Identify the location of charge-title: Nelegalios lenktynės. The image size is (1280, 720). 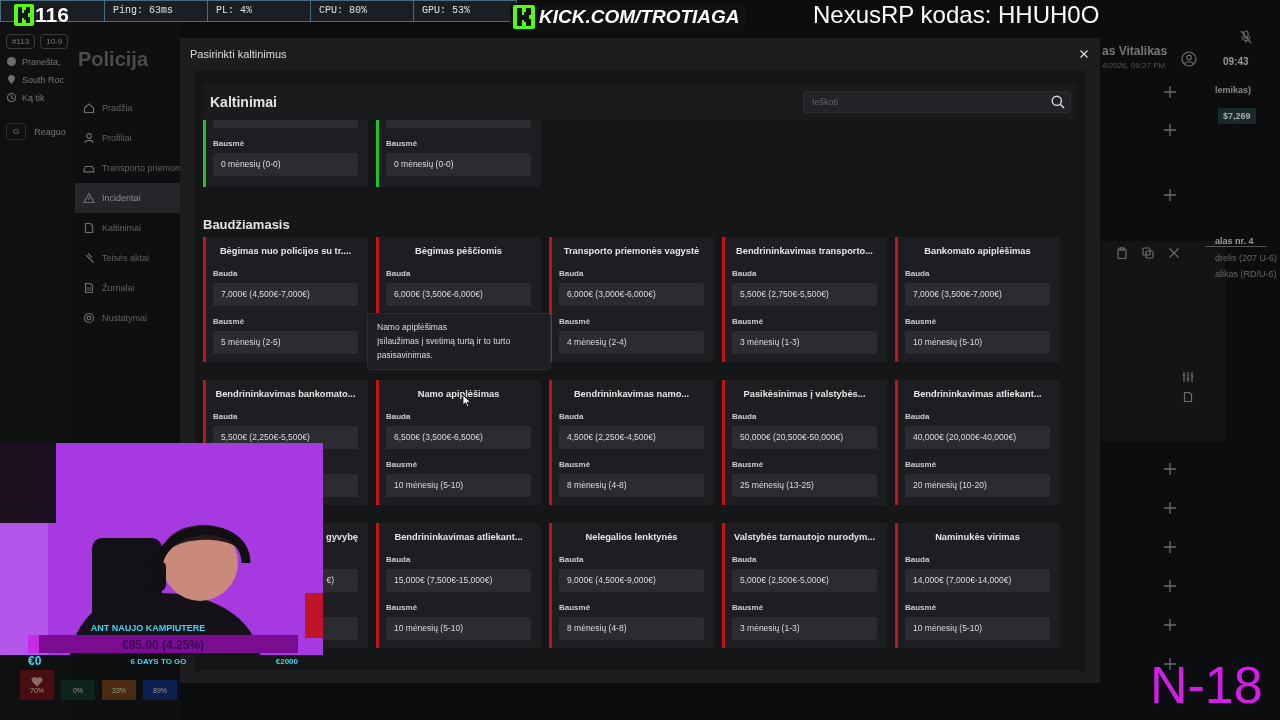
(631, 537).